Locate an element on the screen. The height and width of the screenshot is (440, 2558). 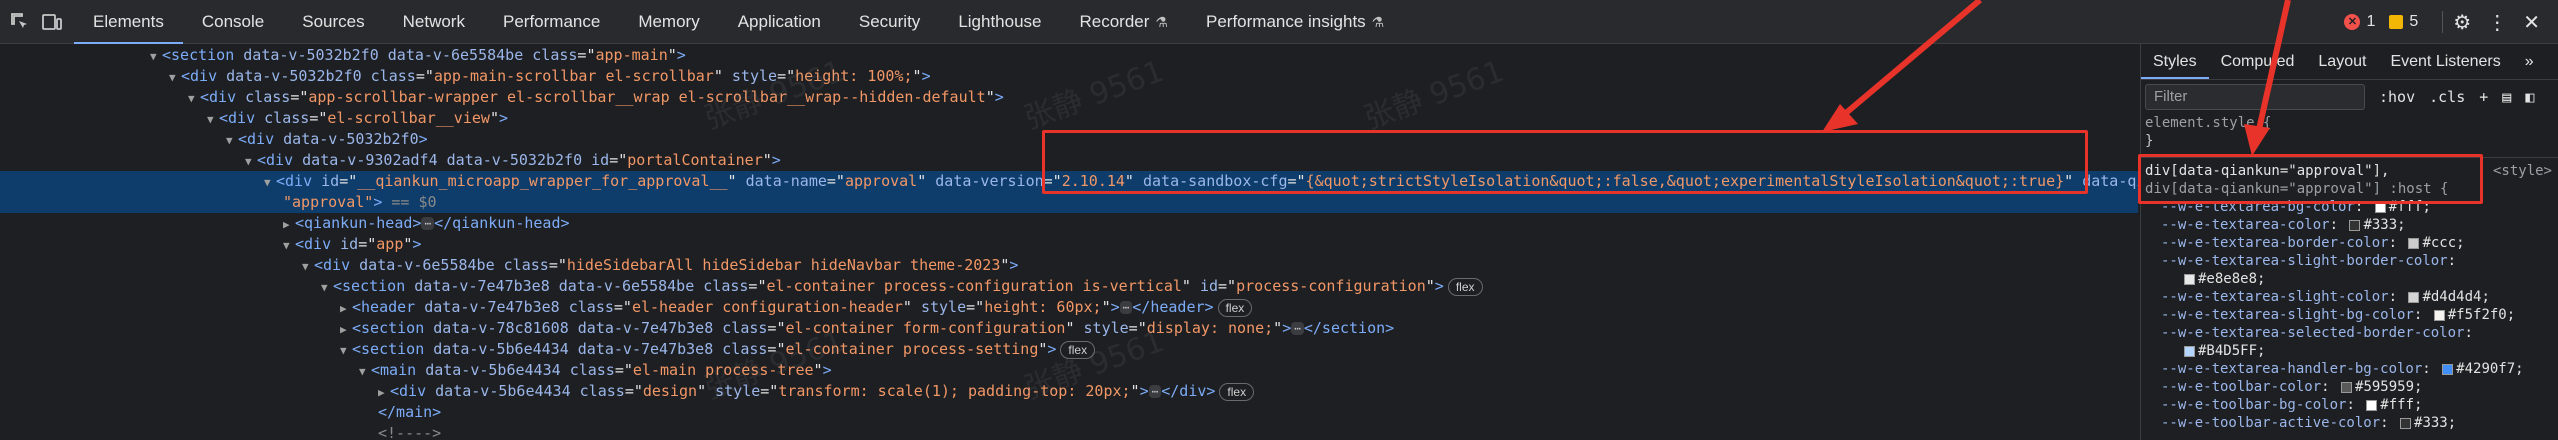
css-property-row: --w-e-toolbar-color: #595959; is located at coordinates (2349, 387).